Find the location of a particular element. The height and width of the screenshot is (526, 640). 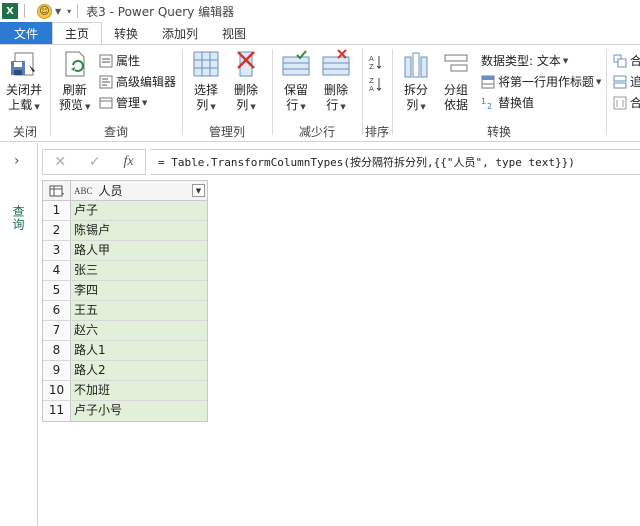

chevron-right-icon: › is located at coordinates (17, 161).